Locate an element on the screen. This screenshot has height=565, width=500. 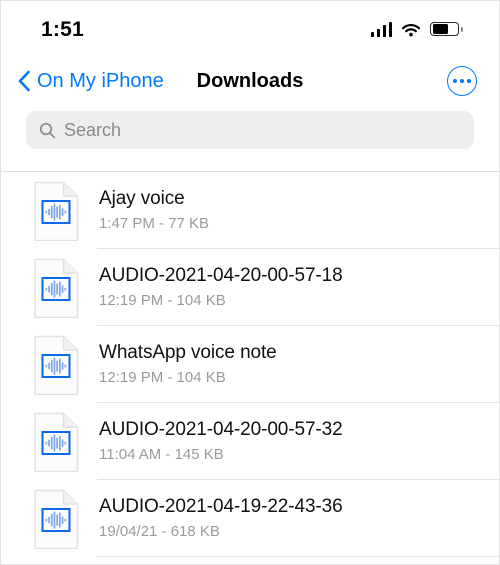
list-item-text: WhatsApp voice note 12:19 PM - 104 KB is located at coordinates (188, 364).